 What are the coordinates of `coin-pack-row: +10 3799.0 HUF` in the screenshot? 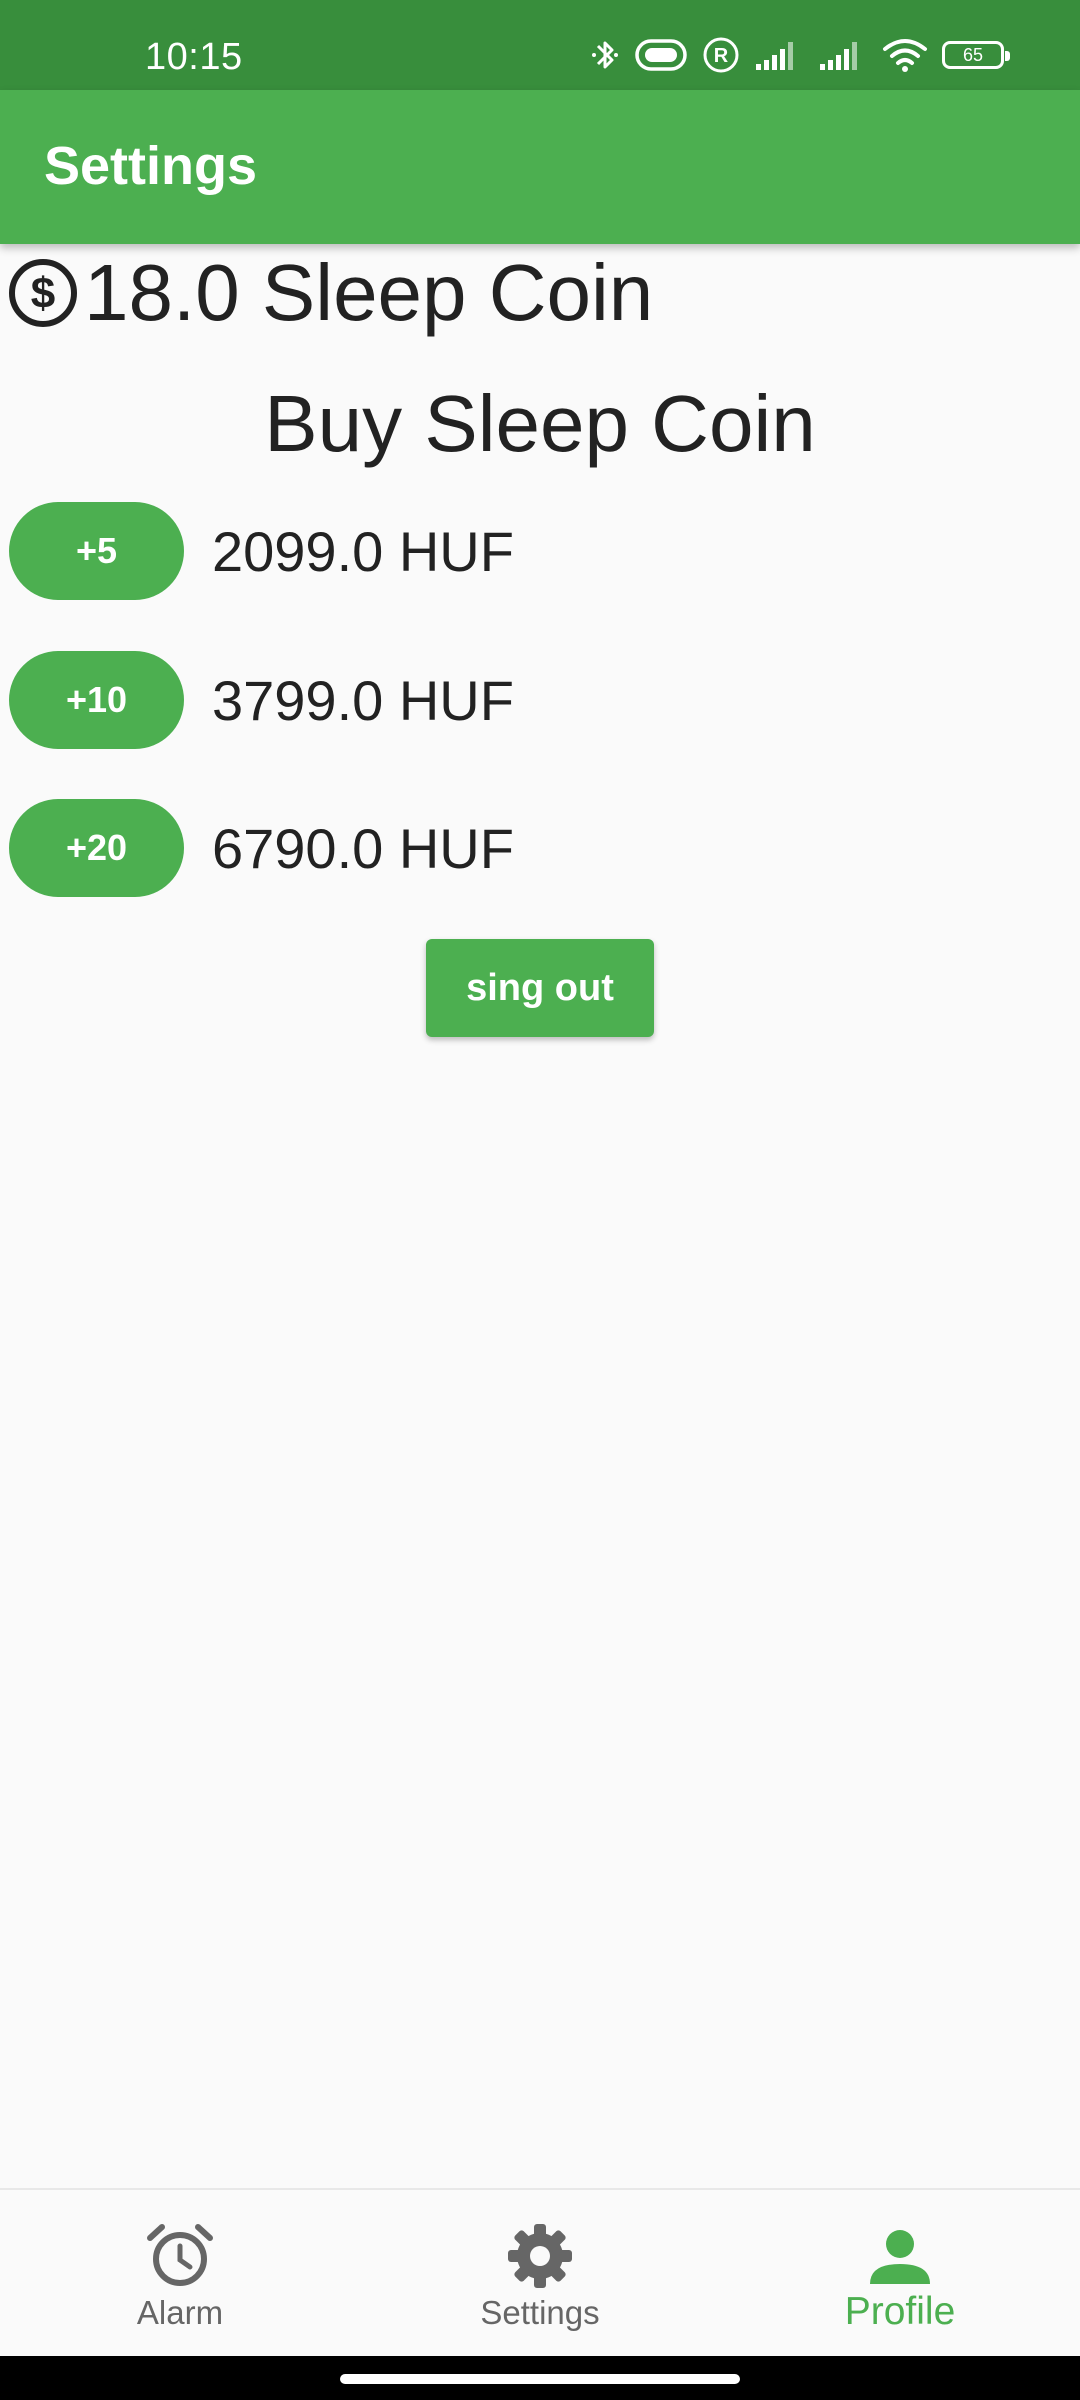 It's located at (261, 700).